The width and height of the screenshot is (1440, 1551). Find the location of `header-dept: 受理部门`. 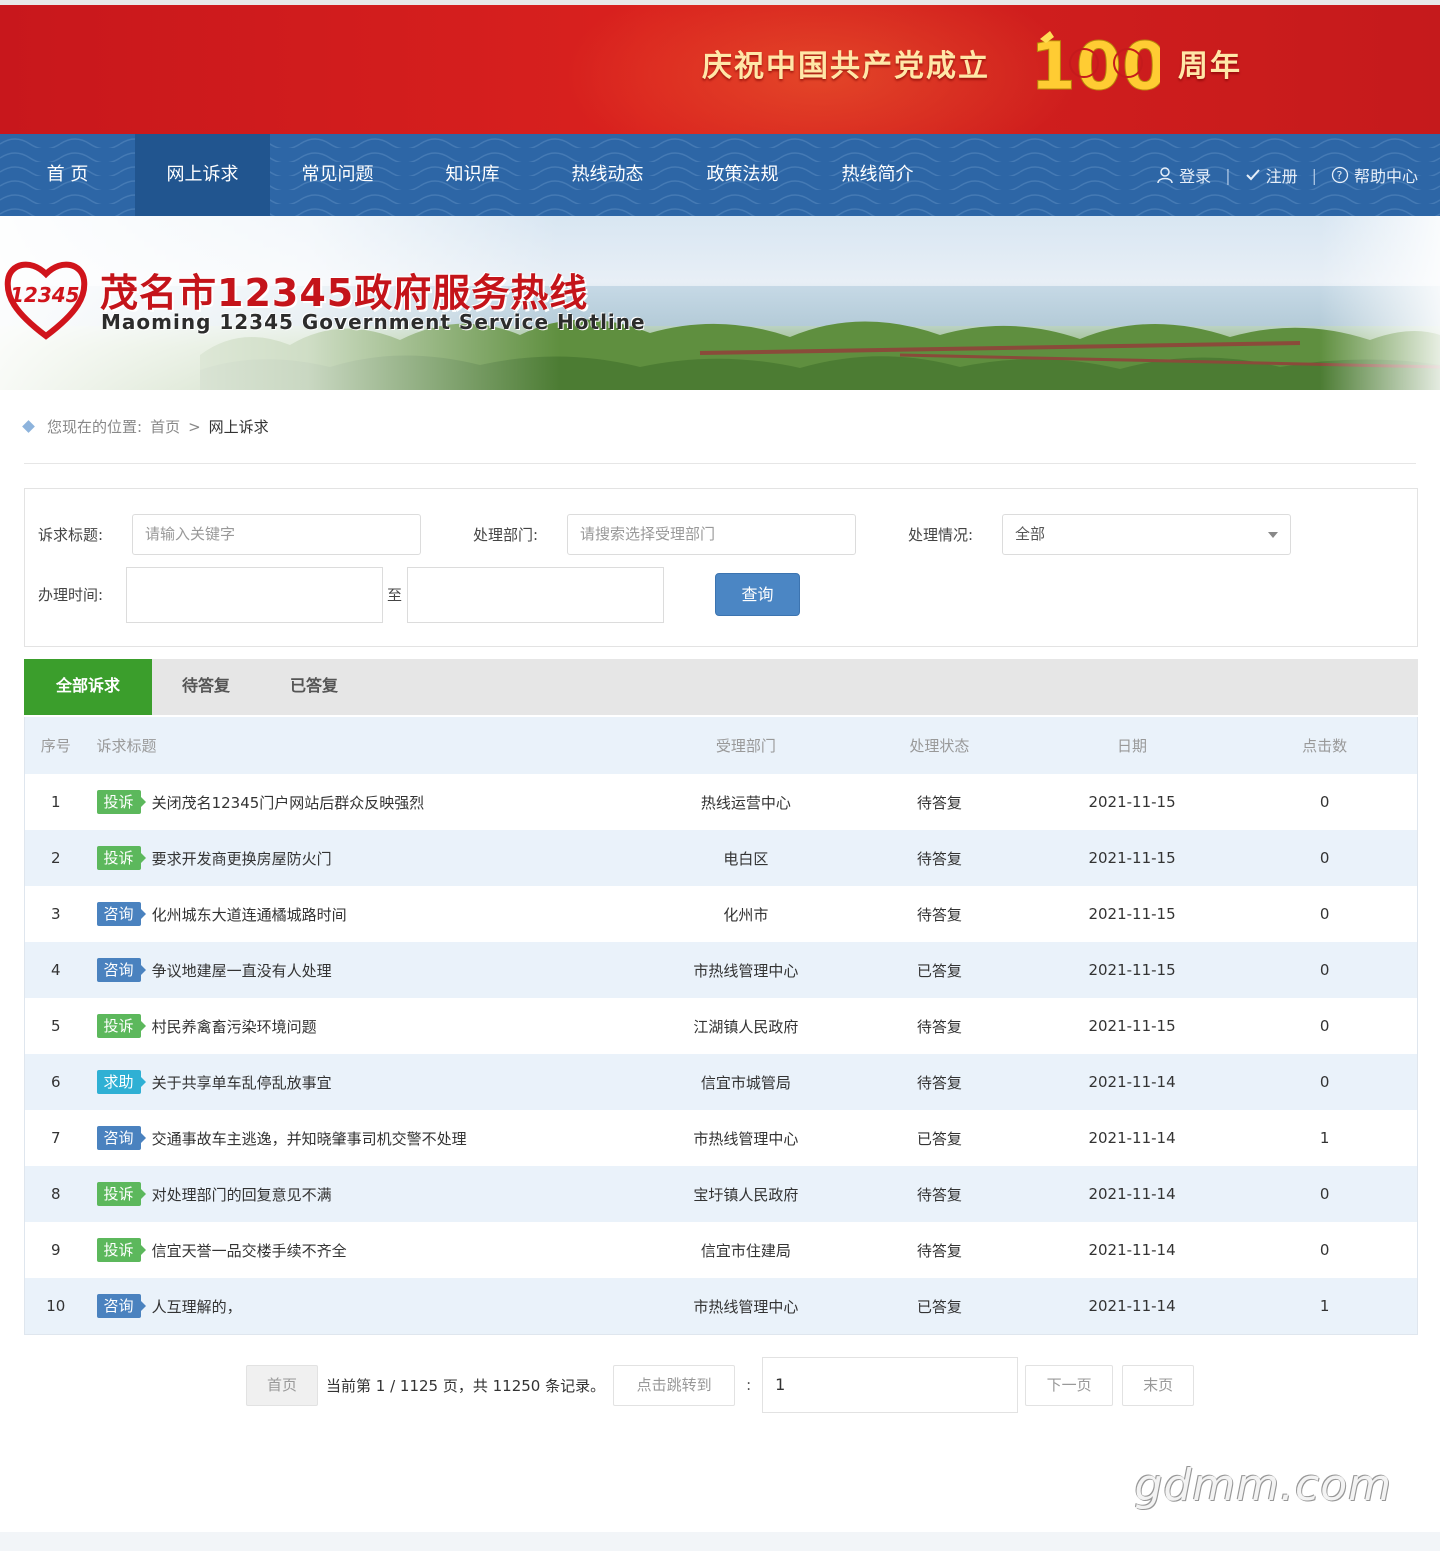

header-dept: 受理部门 is located at coordinates (745, 746).